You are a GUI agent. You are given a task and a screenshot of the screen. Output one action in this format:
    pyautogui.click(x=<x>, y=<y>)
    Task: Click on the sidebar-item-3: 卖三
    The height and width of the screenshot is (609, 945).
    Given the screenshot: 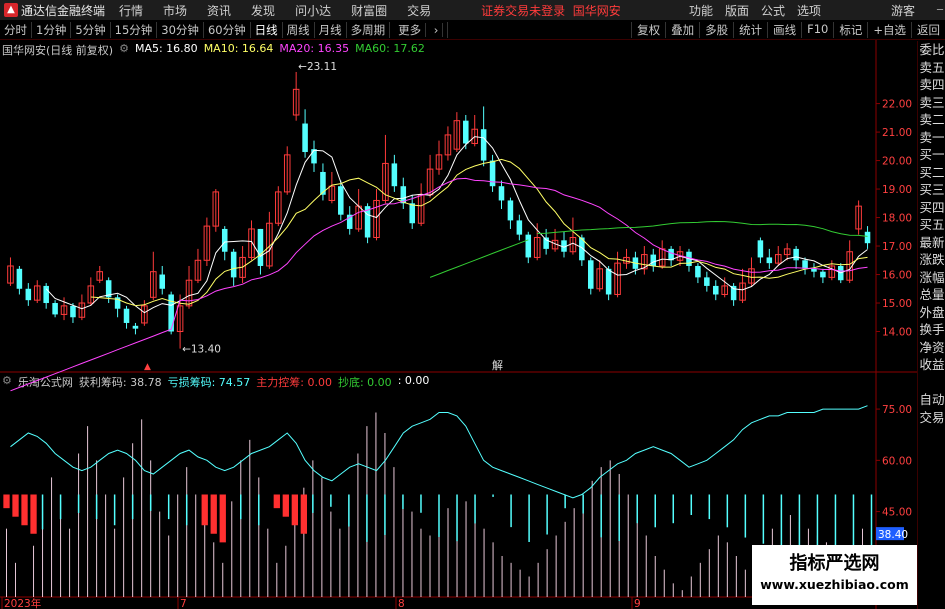 What is the action you would take?
    pyautogui.click(x=931, y=103)
    